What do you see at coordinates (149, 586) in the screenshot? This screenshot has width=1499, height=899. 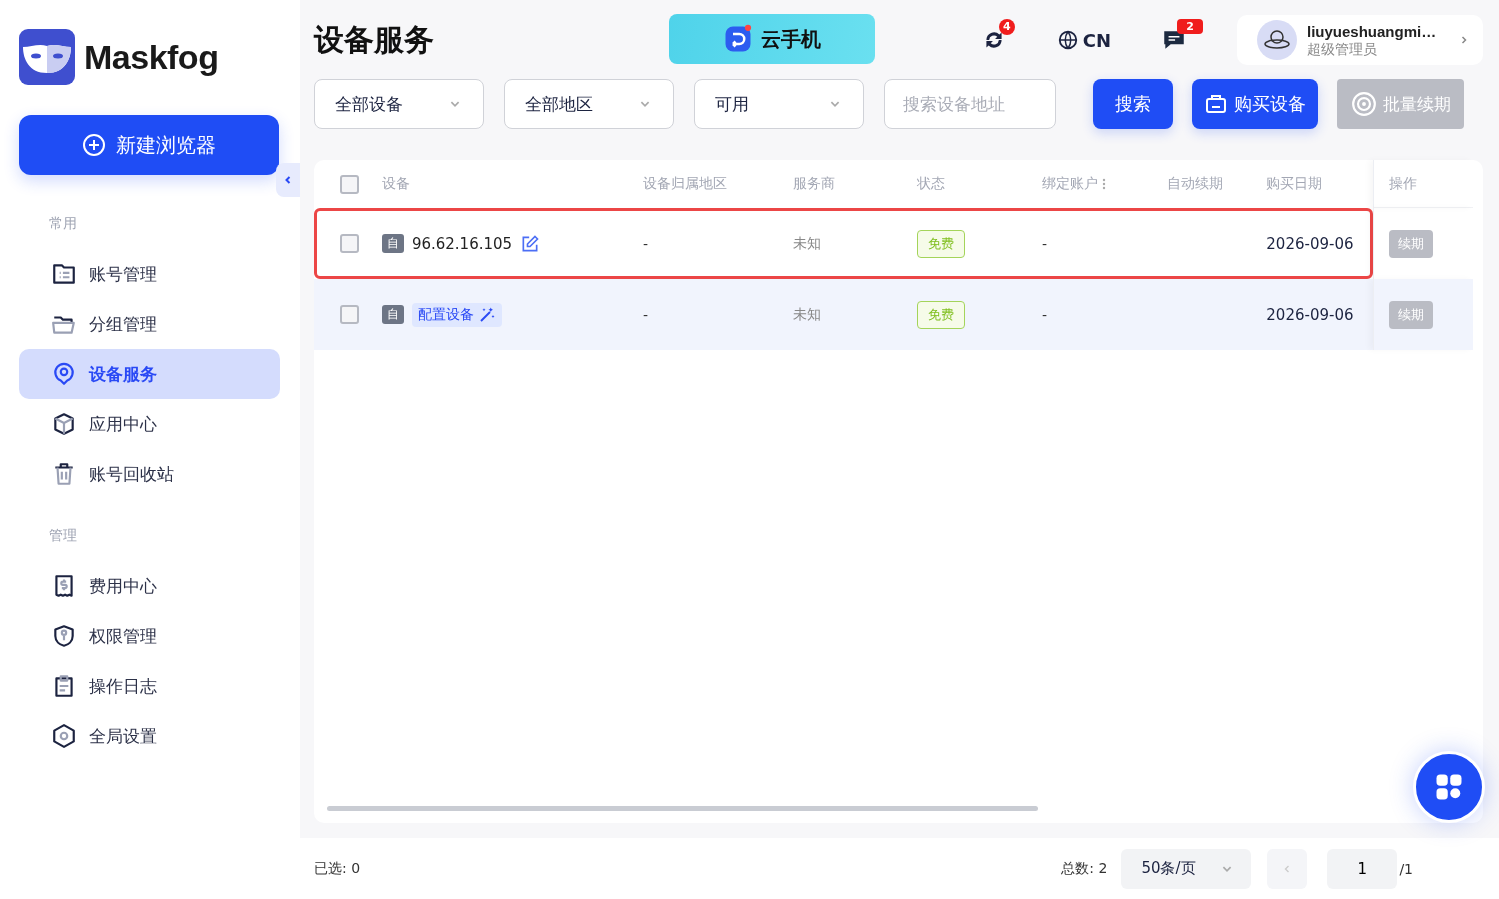 I see `sidebar-item: 费用中心` at bounding box center [149, 586].